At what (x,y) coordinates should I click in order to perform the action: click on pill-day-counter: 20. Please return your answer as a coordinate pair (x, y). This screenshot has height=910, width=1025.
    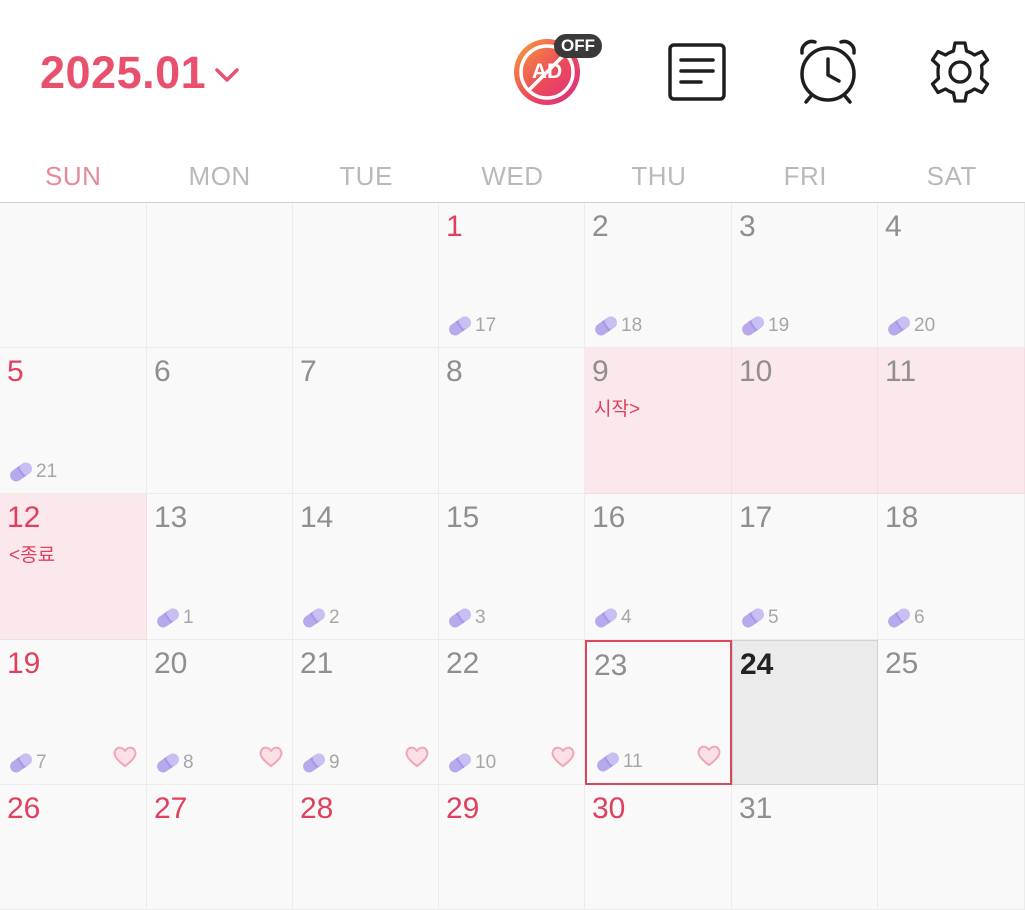
    Looking at the image, I should click on (910, 326).